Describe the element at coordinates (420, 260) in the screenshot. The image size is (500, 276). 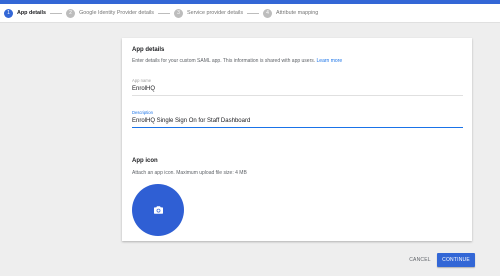
I see `cancel-button: CANCEL` at that location.